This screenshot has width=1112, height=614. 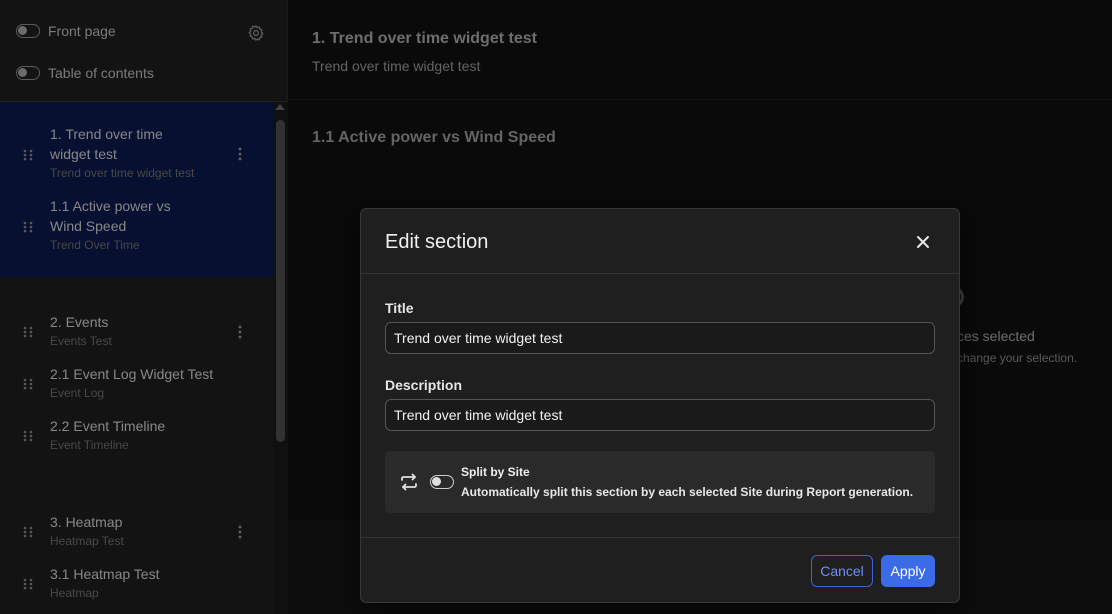 What do you see at coordinates (923, 242) in the screenshot?
I see `close-icon` at bounding box center [923, 242].